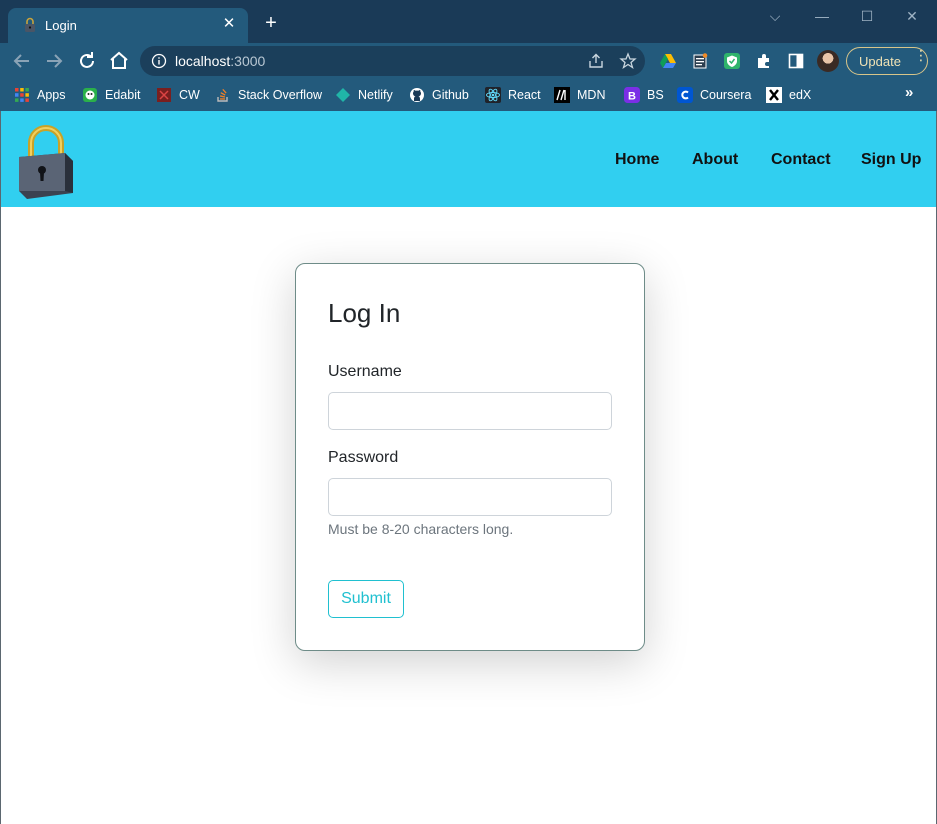 The width and height of the screenshot is (937, 824). I want to click on username-input, so click(470, 411).